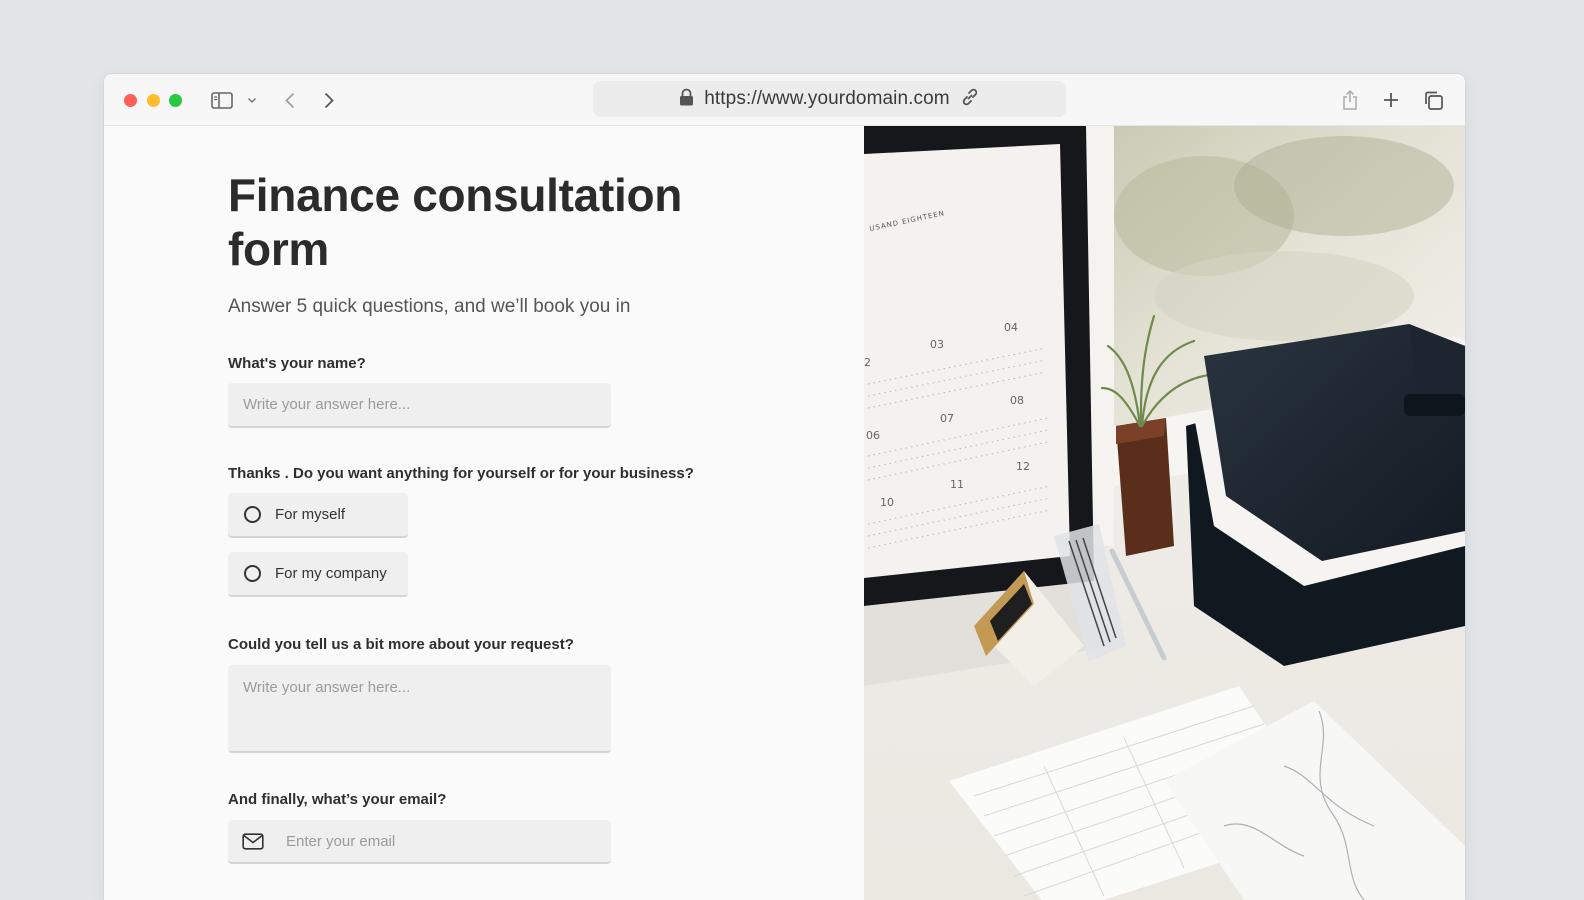  What do you see at coordinates (419, 405) in the screenshot?
I see `name-input` at bounding box center [419, 405].